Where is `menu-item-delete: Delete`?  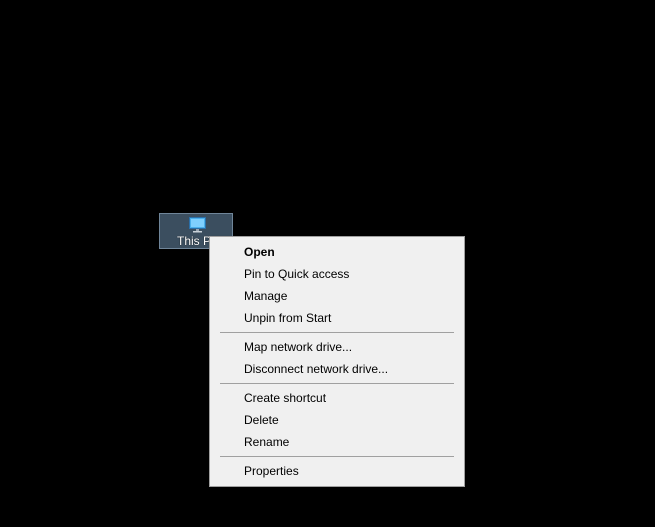
menu-item-delete: Delete is located at coordinates (337, 420).